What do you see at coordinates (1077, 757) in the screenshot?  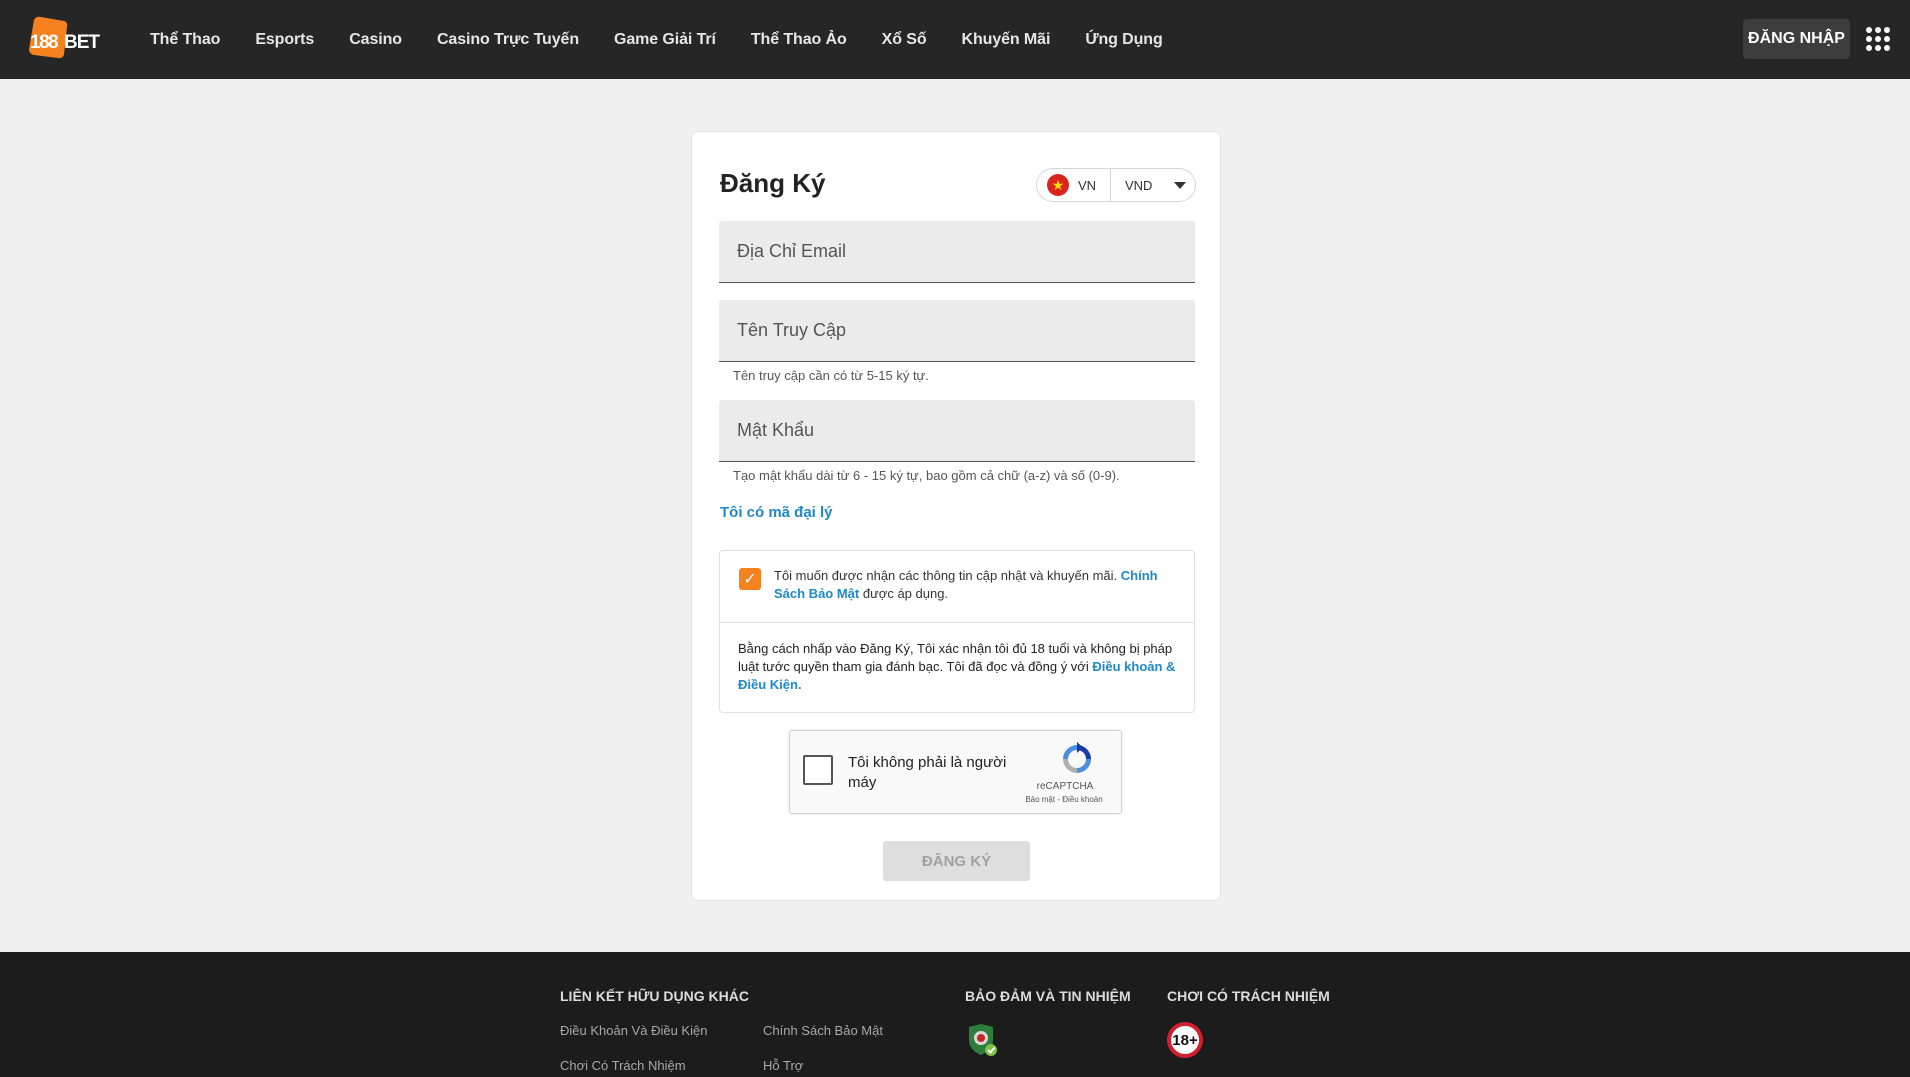 I see `recaptcha-logo-icon` at bounding box center [1077, 757].